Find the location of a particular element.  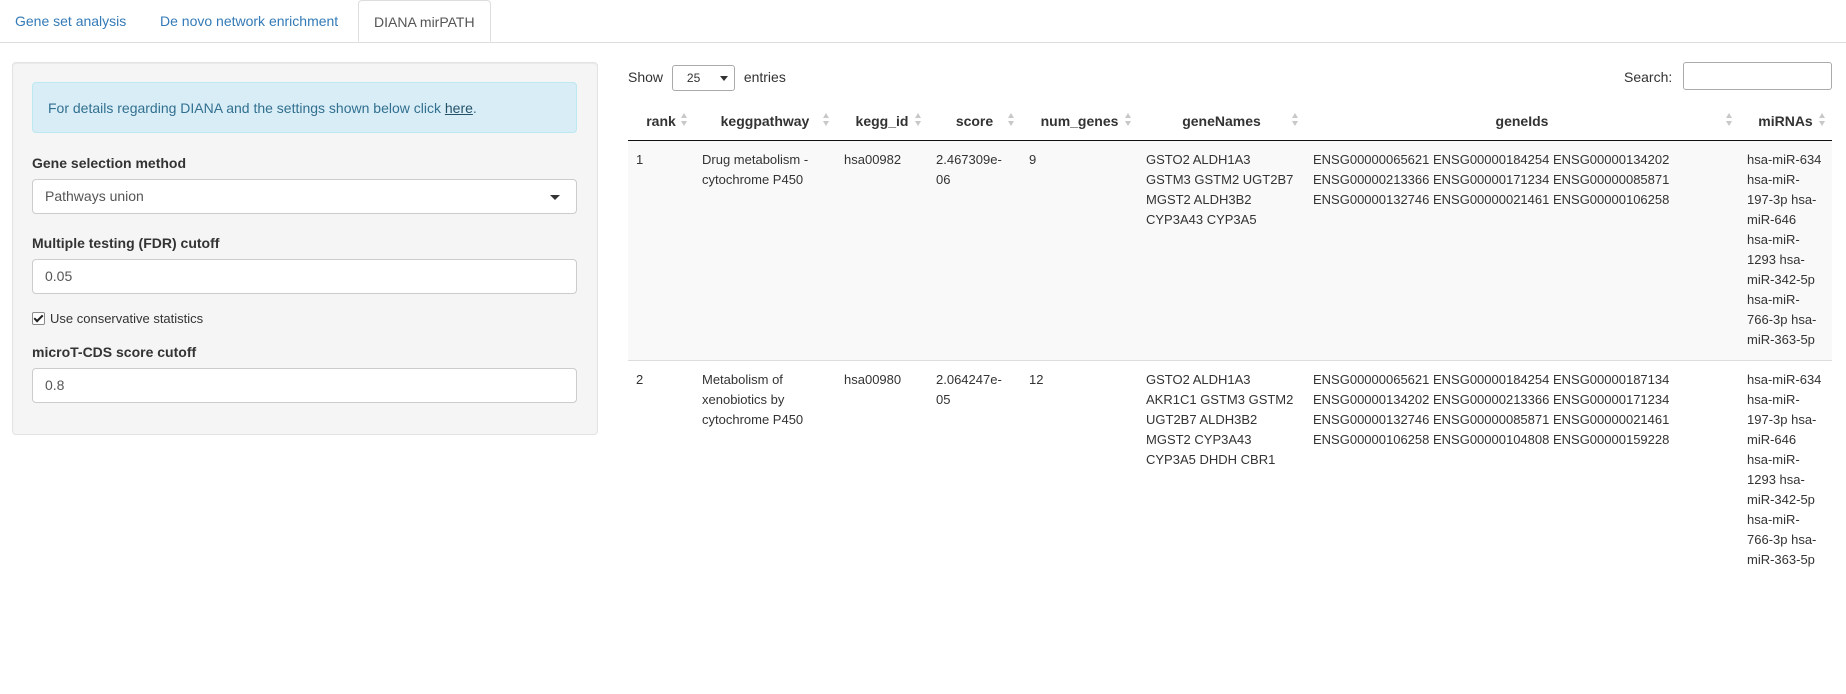

alert-end: . is located at coordinates (474, 108).